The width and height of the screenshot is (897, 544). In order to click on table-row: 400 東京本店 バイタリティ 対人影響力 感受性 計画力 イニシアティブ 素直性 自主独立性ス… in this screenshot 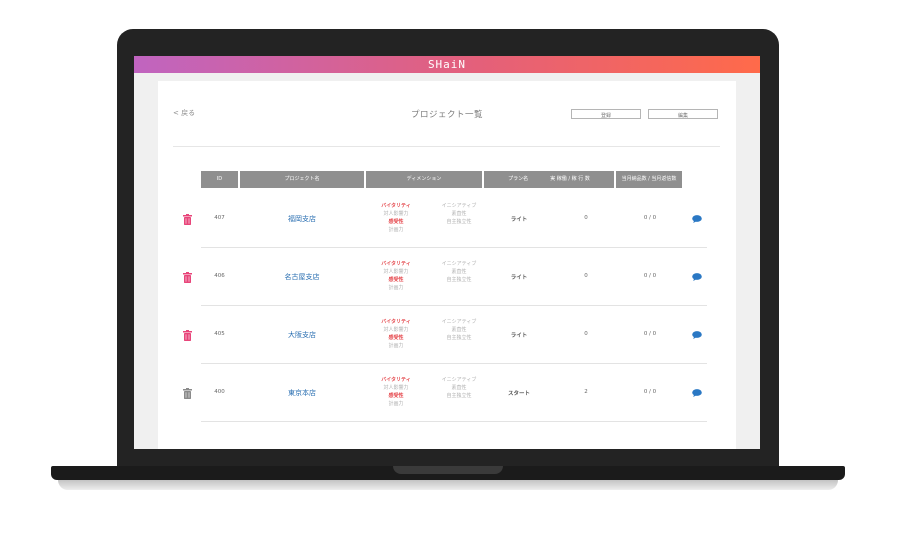, I will do `click(445, 393)`.